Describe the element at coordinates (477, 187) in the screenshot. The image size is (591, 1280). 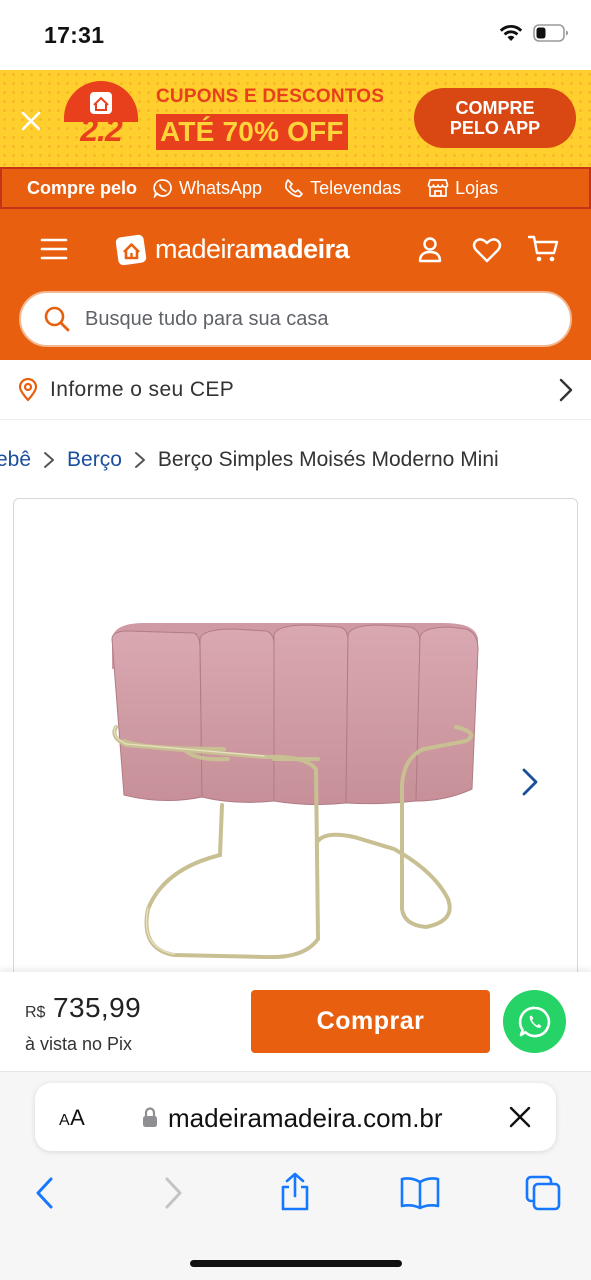
I see `contact-lojas-label: Lojas` at that location.